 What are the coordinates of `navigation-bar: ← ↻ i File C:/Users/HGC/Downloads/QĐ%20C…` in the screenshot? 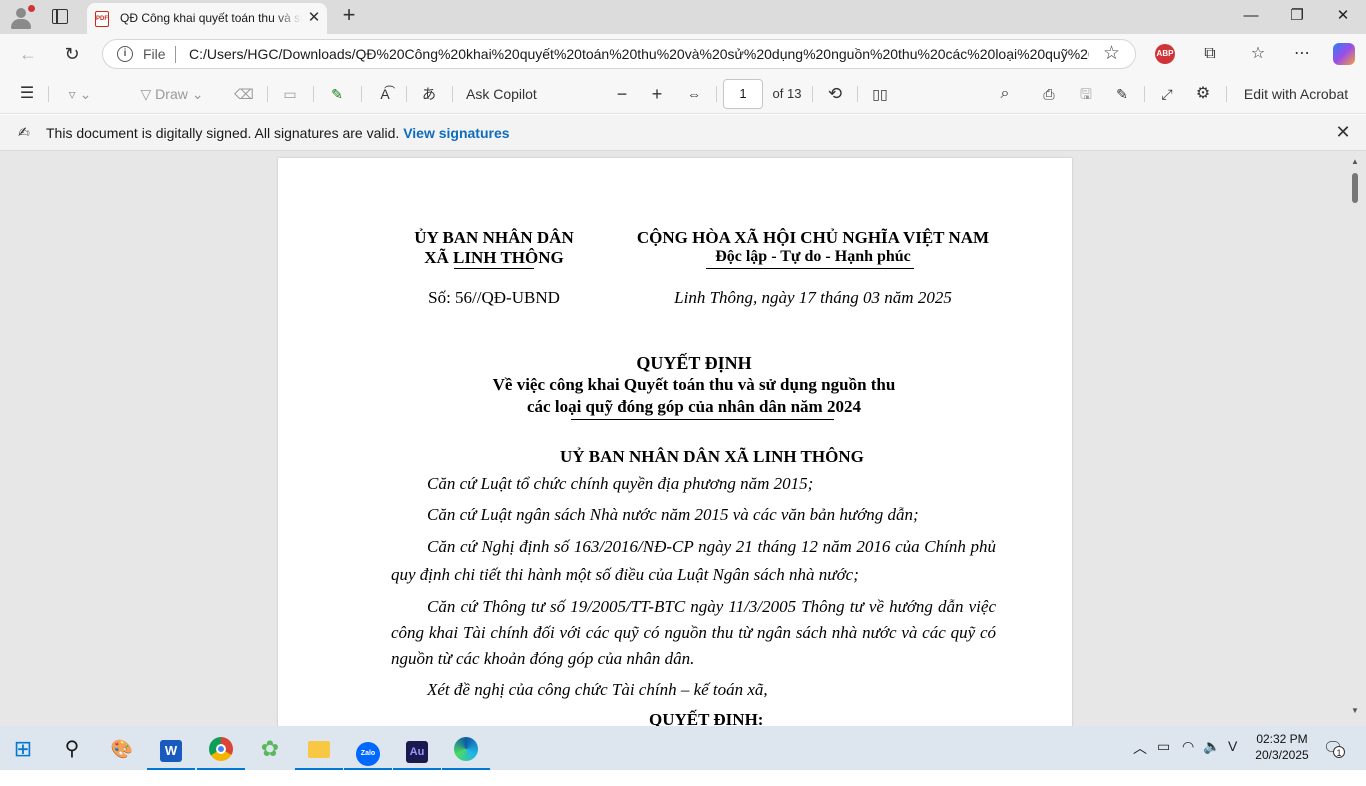 It's located at (683, 54).